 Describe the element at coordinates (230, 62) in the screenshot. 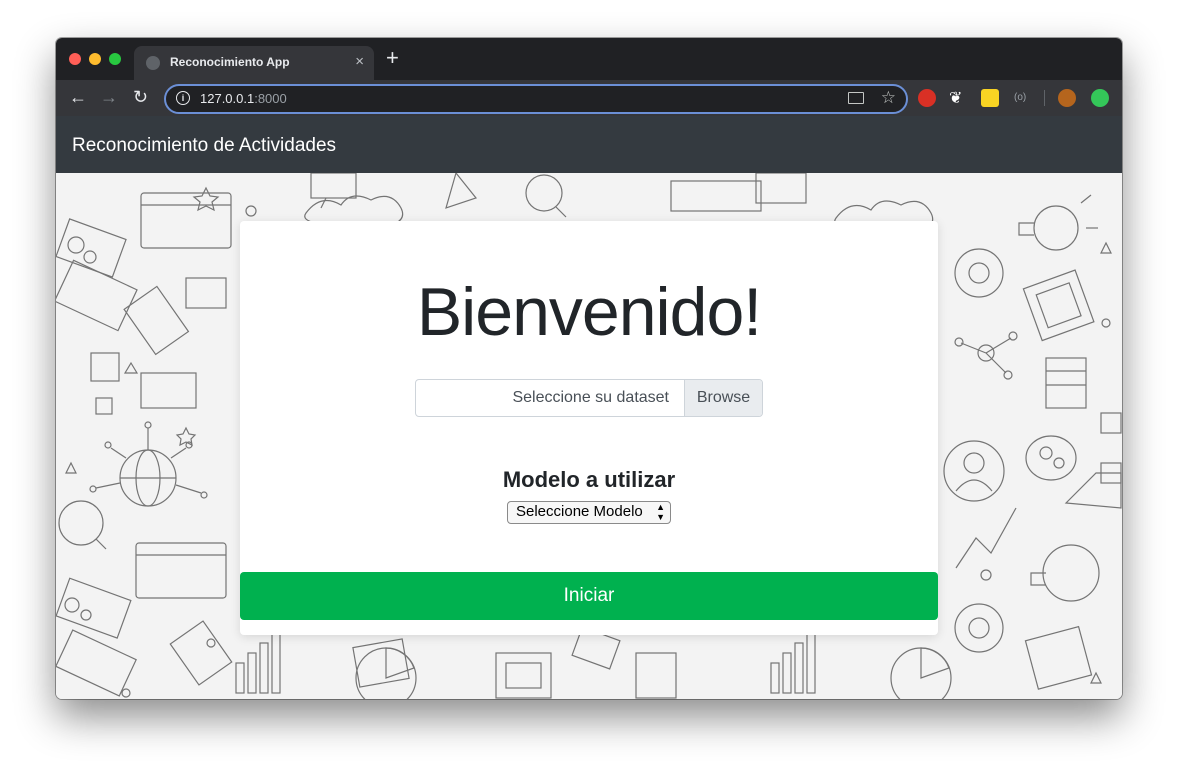

I see `tab-title: Reconocimiento App` at that location.